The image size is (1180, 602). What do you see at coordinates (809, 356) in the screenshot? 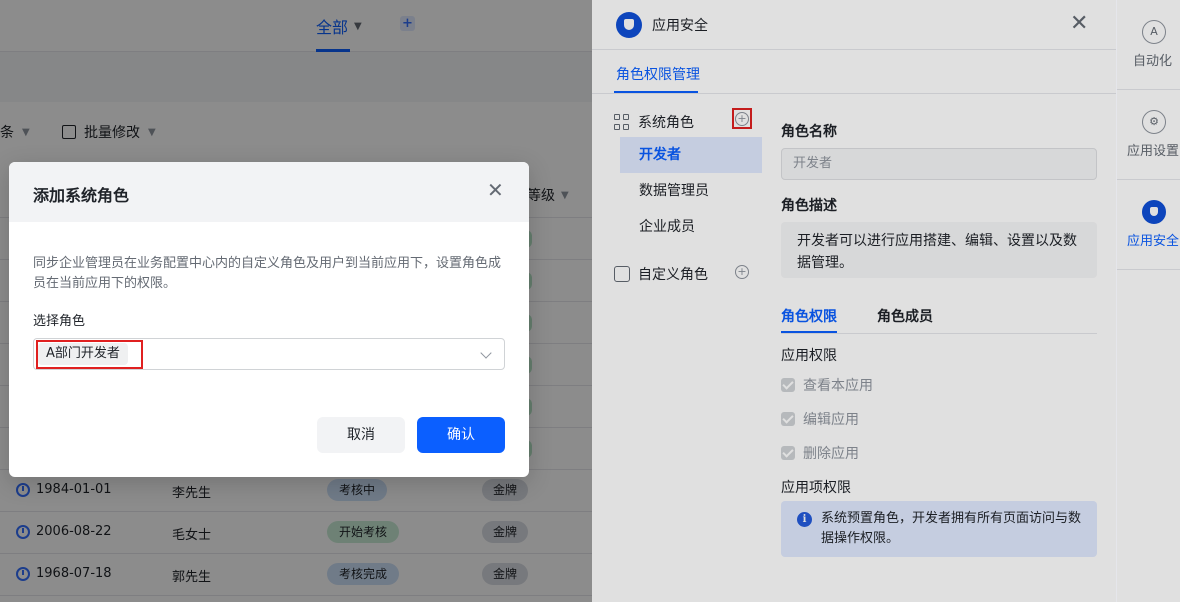
I see `app-permissions-label: 应用权限` at bounding box center [809, 356].